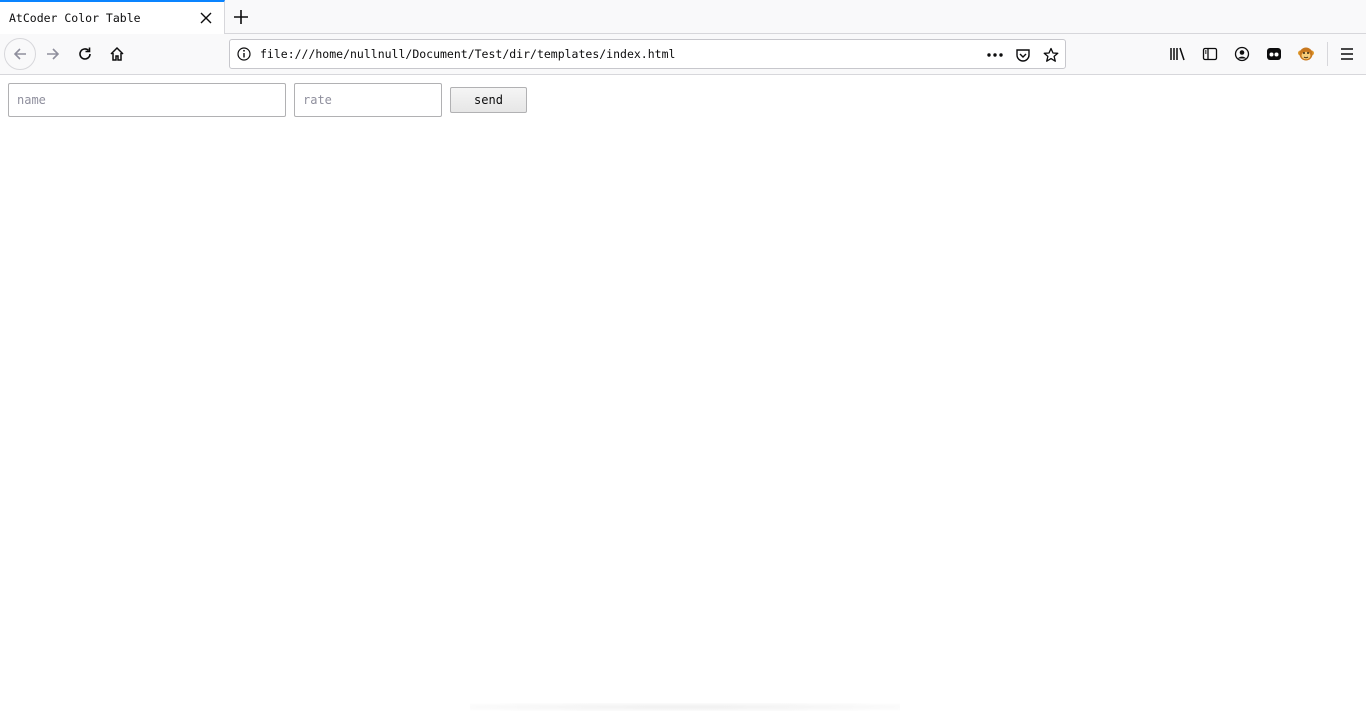  Describe the element at coordinates (244, 54) in the screenshot. I see `info-icon` at that location.